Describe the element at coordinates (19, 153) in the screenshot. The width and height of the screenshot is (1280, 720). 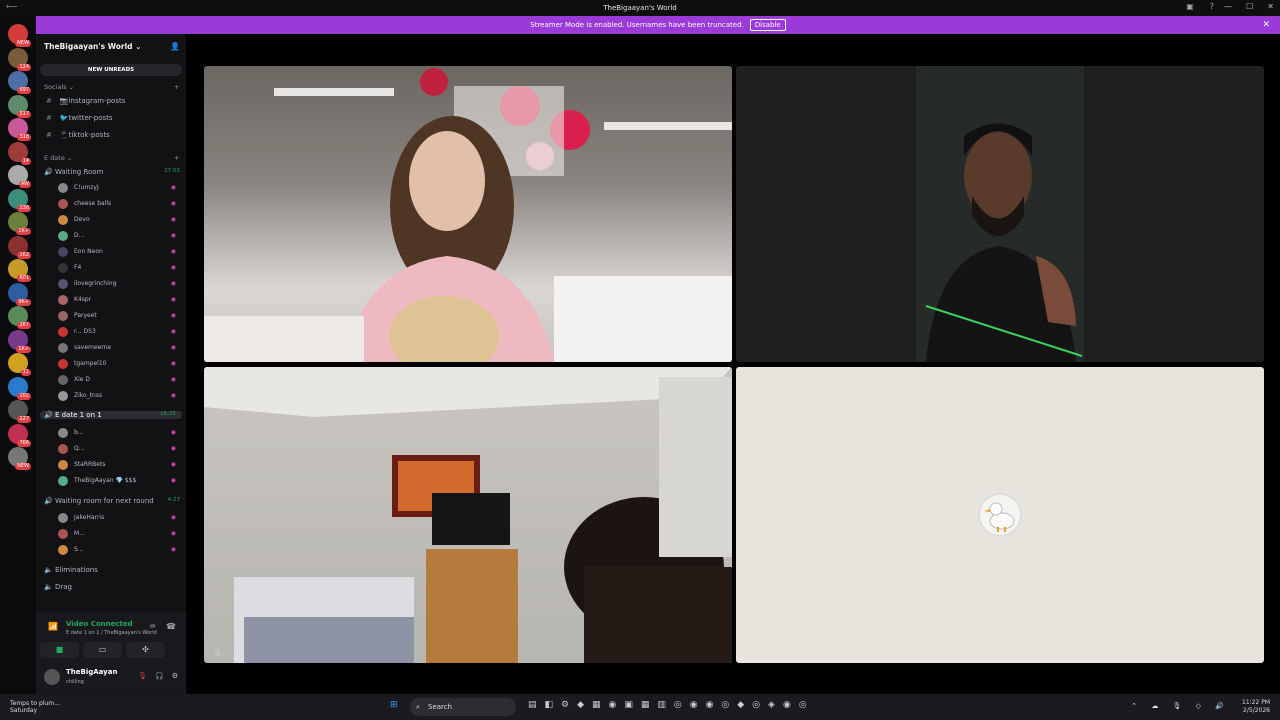
I see `server-icon: 14` at that location.